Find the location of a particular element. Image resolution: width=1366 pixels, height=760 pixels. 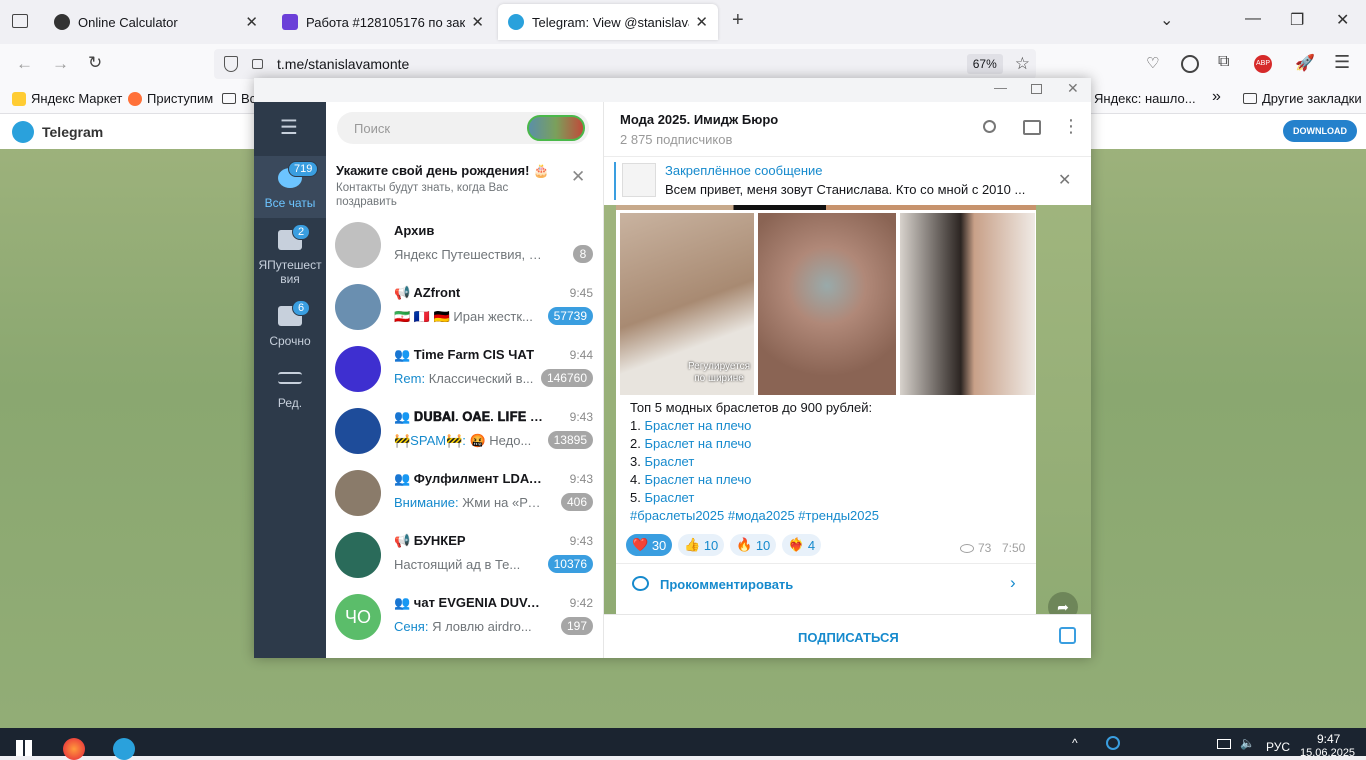

more-options-icon: ⋮ is located at coordinates (1071, 126).